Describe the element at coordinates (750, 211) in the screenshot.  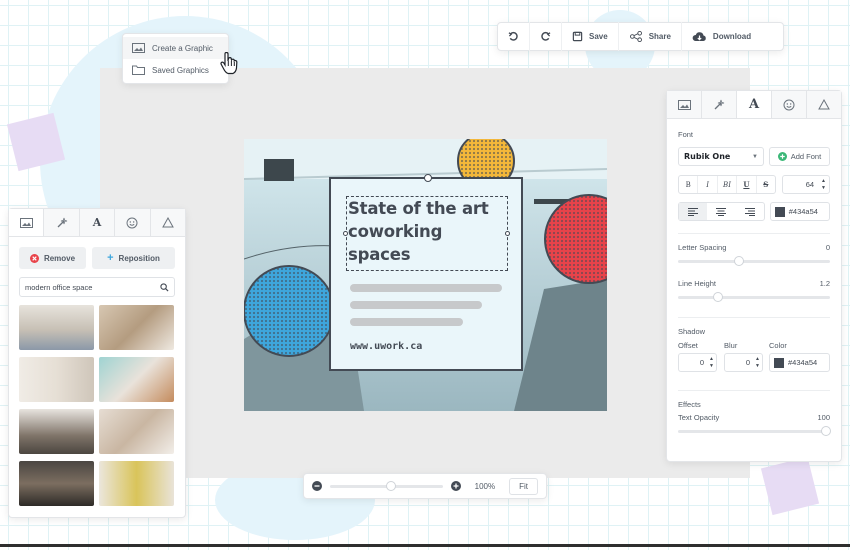
I see `align-right-icon` at that location.